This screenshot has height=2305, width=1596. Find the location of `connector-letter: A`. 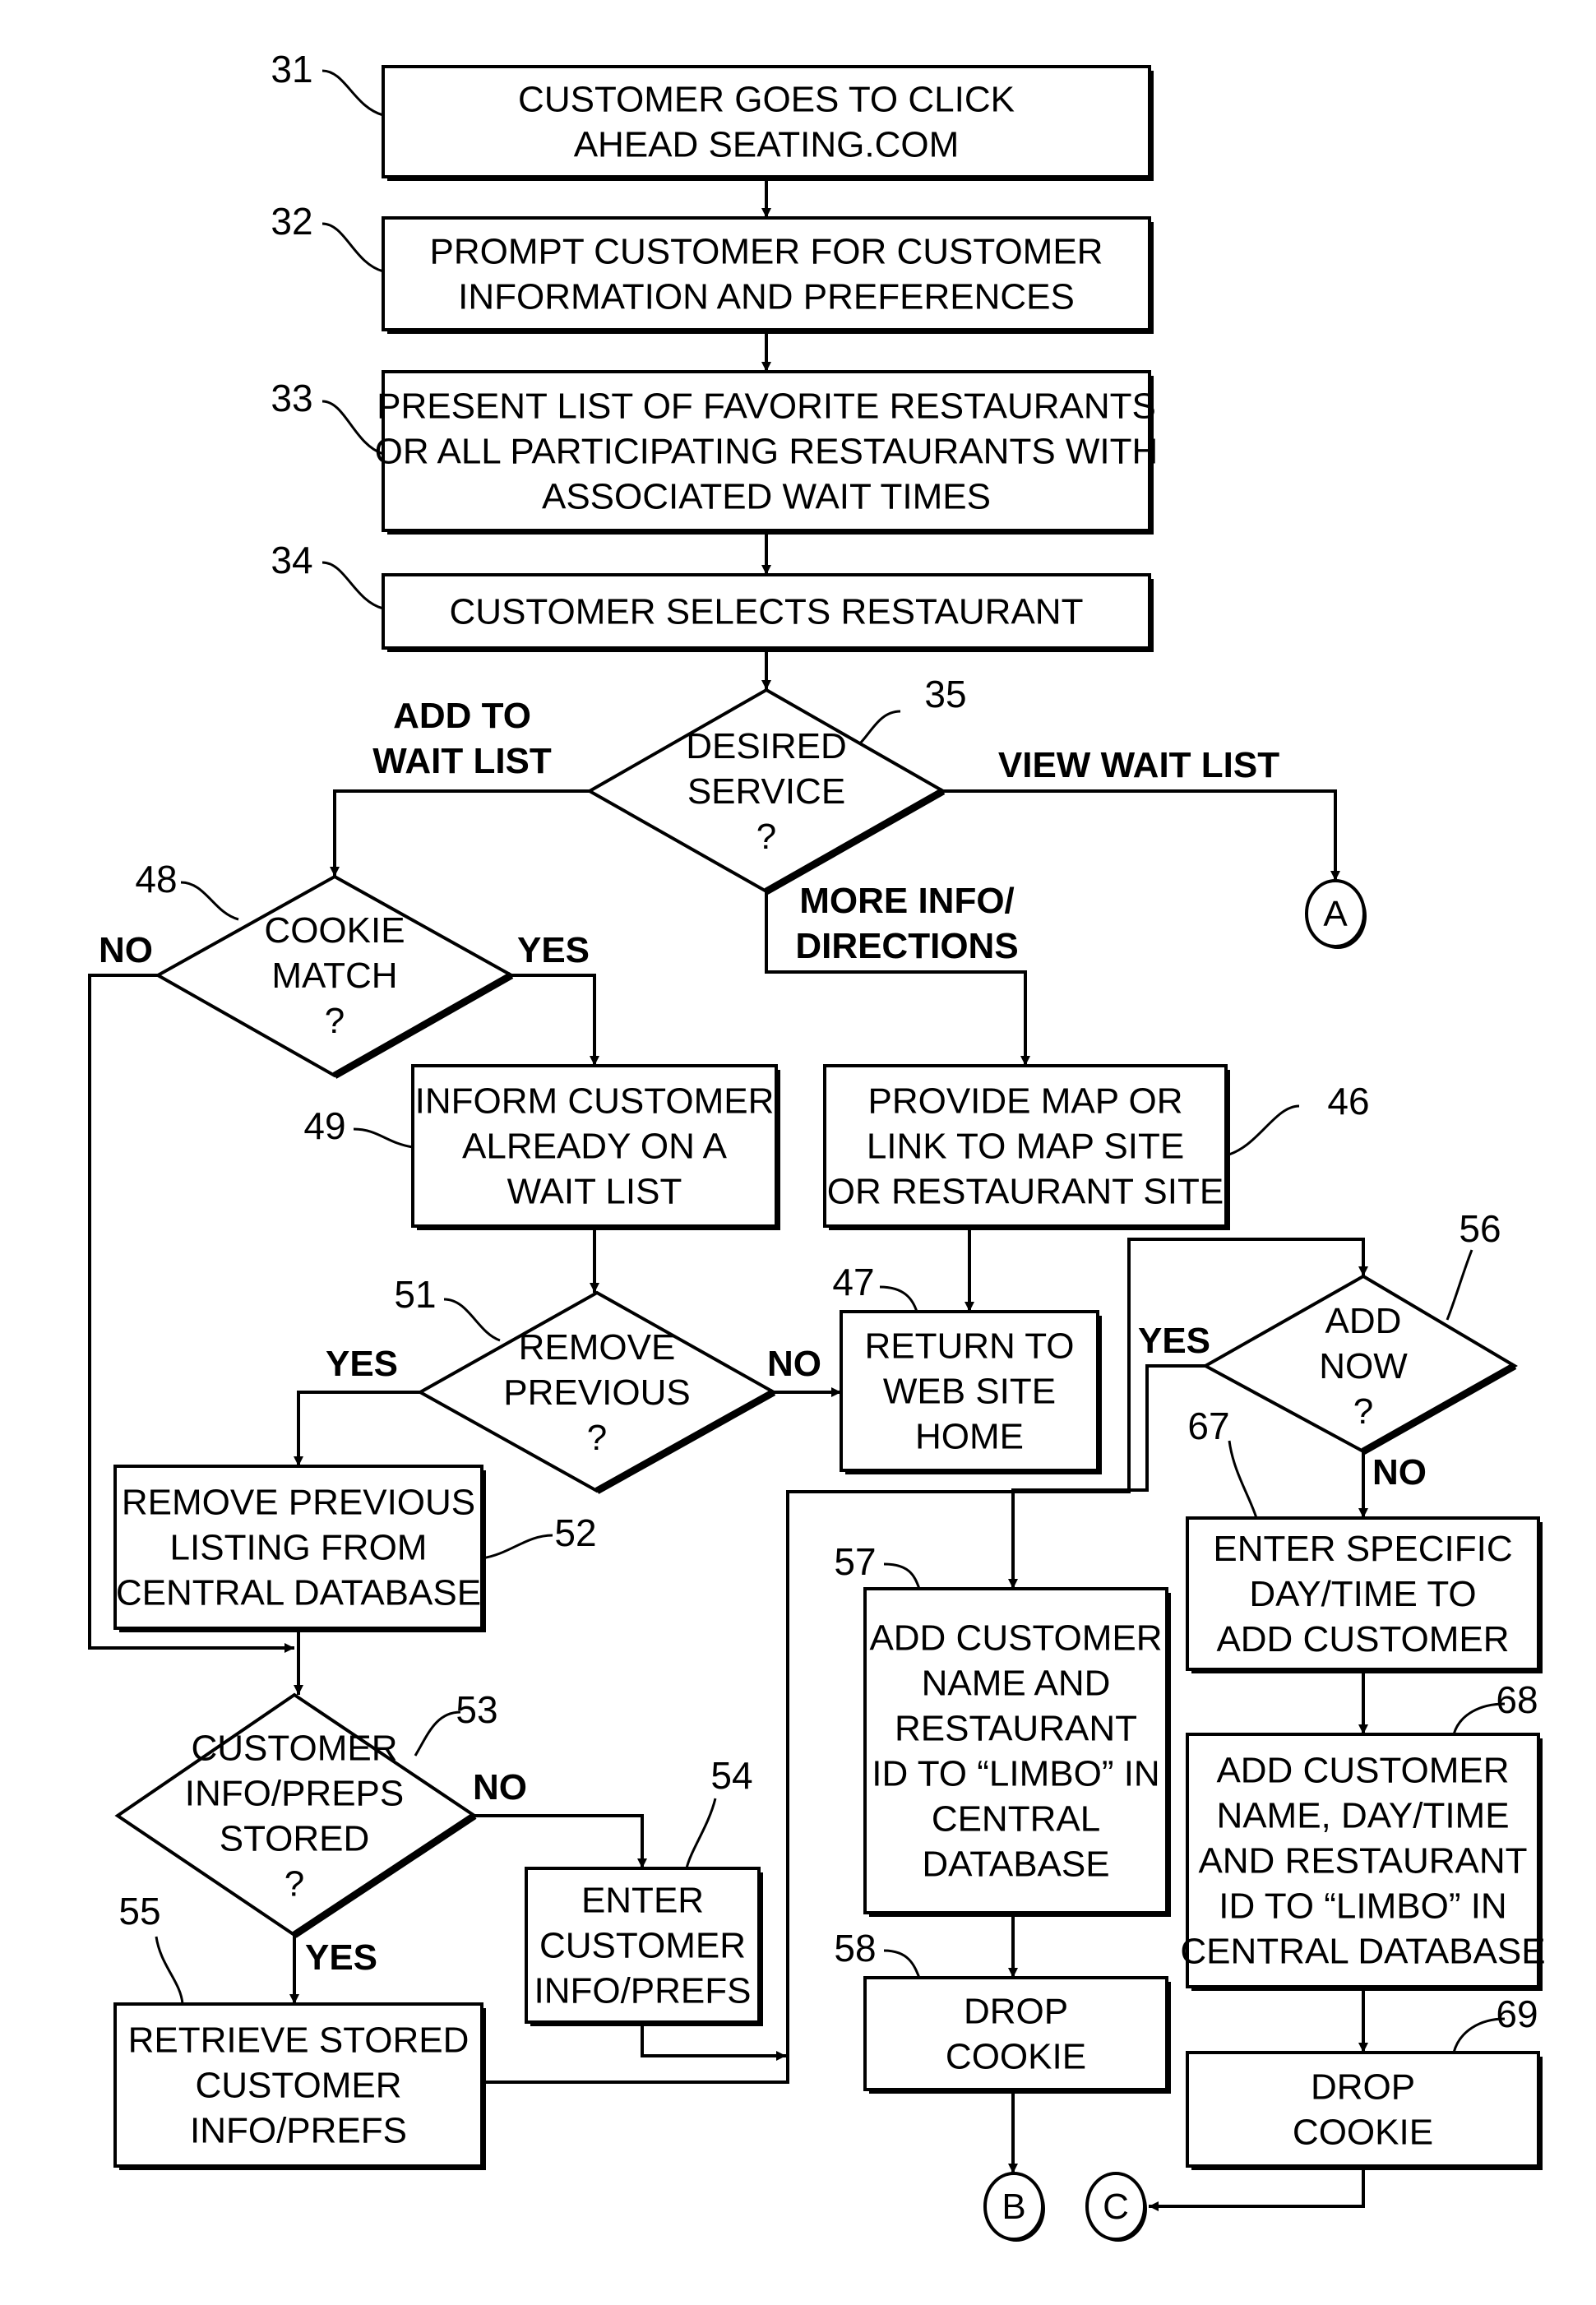

connector-letter: A is located at coordinates (1336, 914).